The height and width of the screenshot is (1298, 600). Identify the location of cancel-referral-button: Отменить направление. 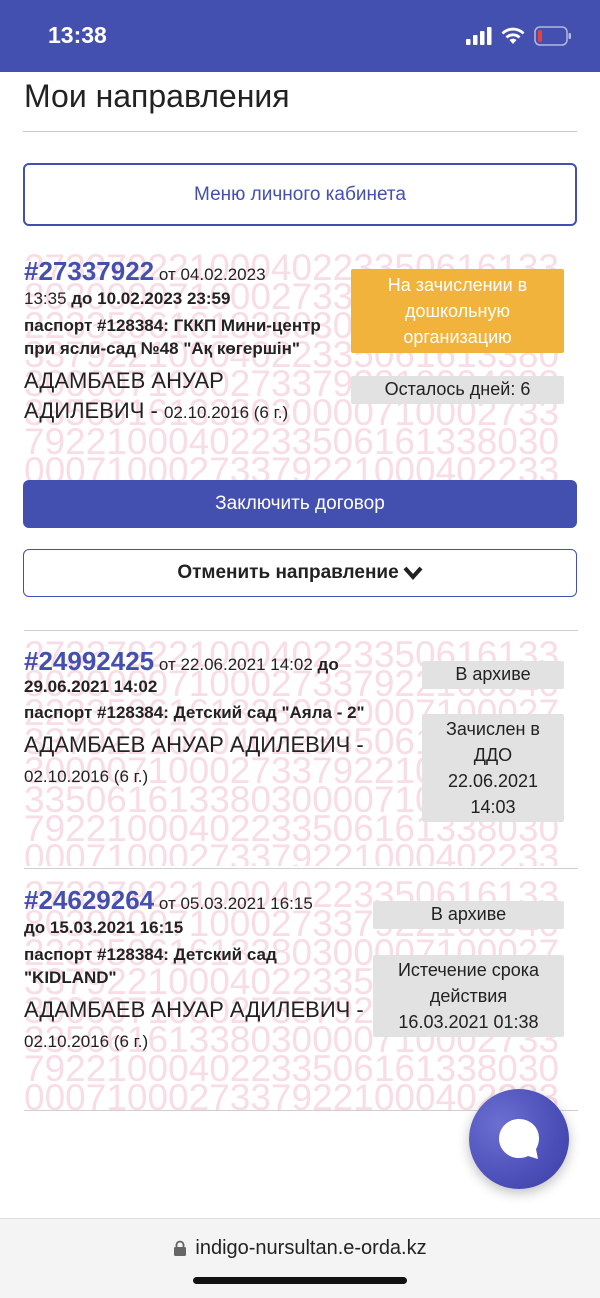
(300, 573).